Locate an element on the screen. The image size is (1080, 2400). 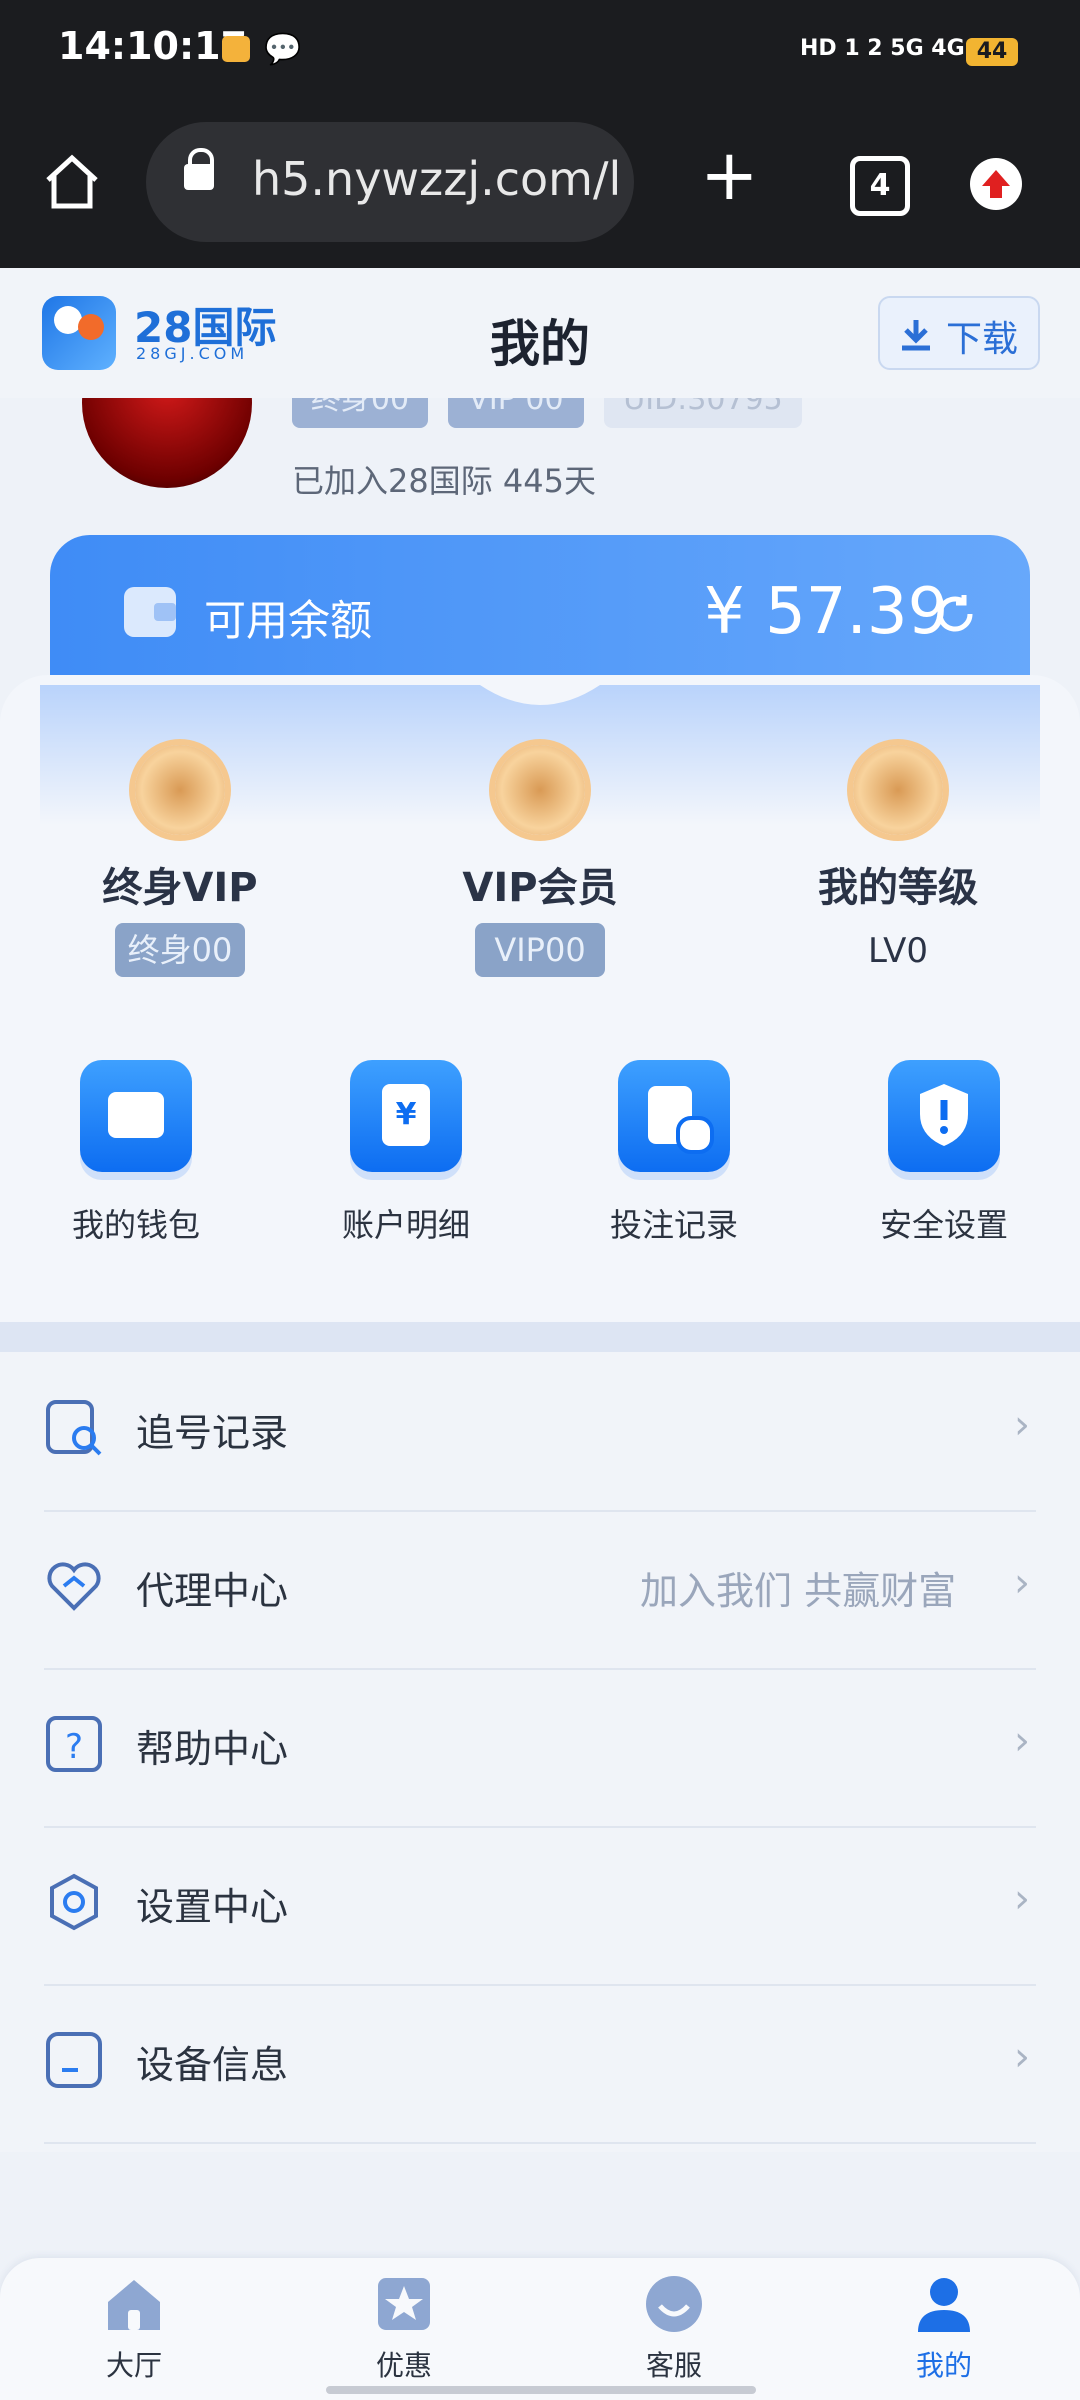
browser-toolbar: h5.nywzzj.com/l + 4 is located at coordinates (540, 184).